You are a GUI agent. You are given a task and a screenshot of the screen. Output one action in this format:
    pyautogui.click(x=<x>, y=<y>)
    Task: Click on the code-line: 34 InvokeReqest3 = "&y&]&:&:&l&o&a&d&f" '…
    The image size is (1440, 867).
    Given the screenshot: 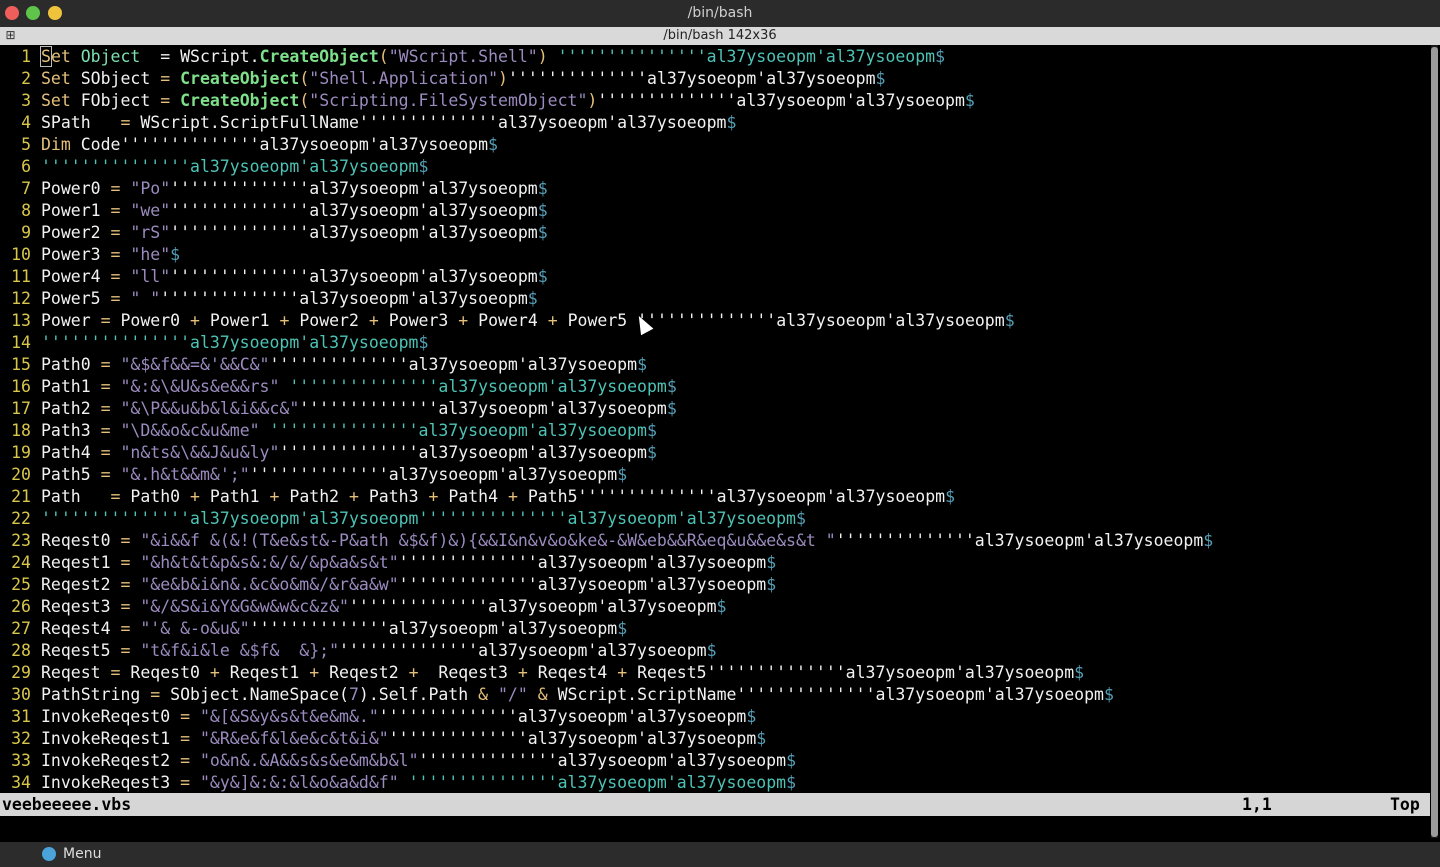 What is the action you would take?
    pyautogui.click(x=398, y=782)
    